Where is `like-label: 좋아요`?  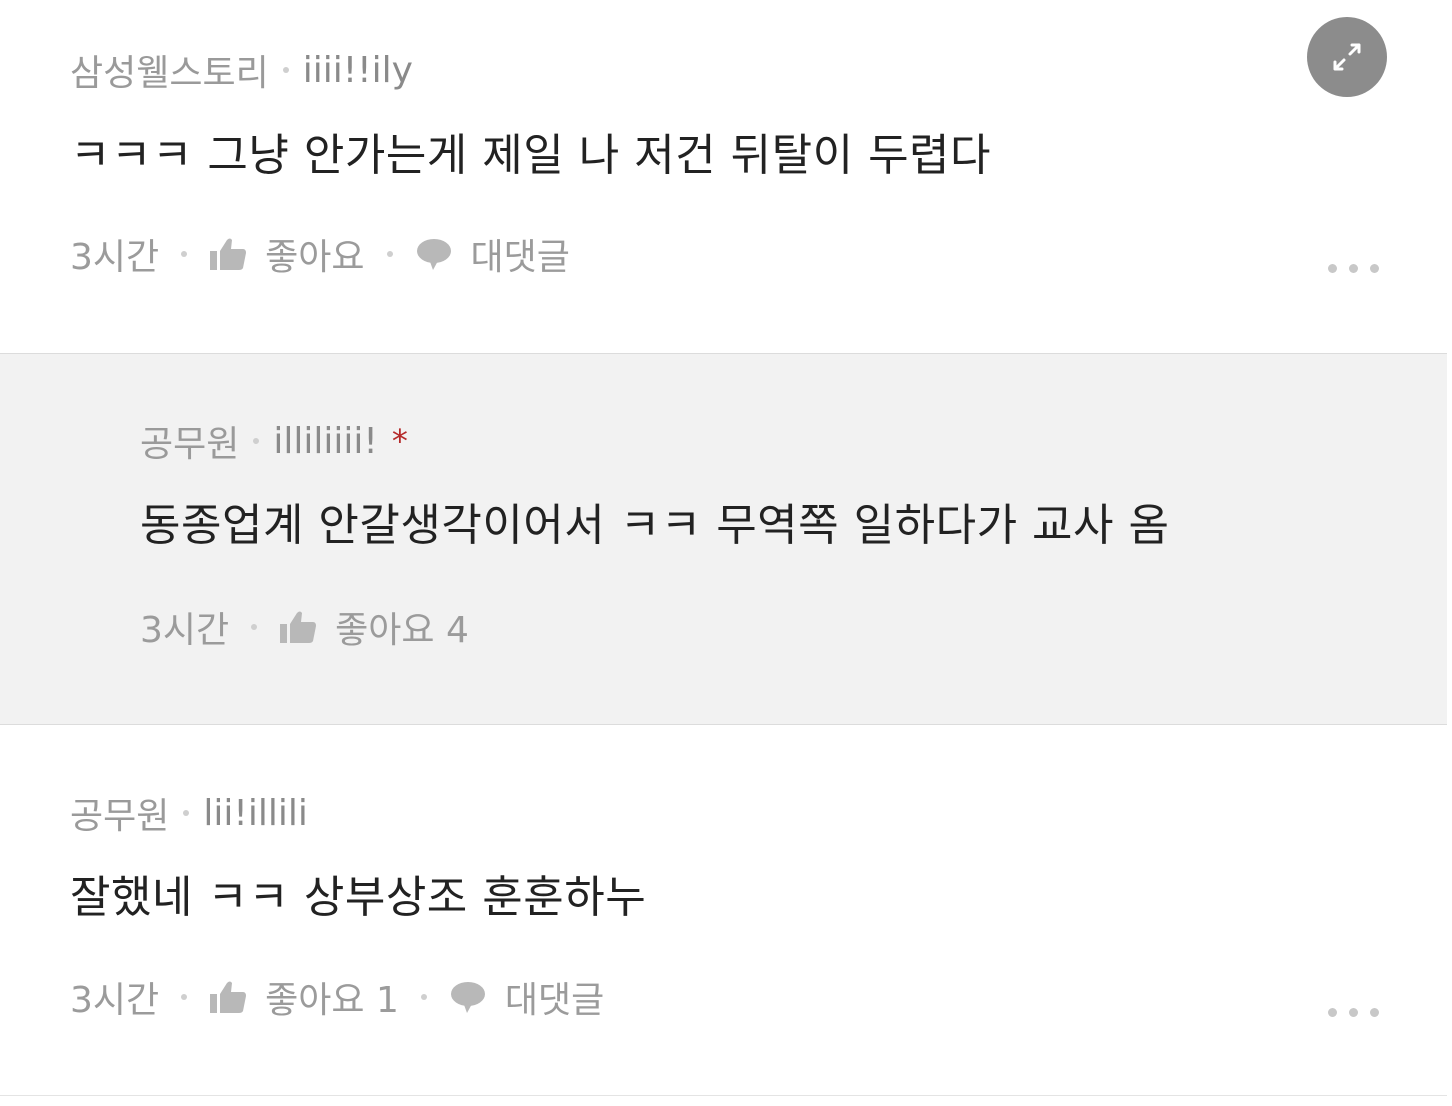
like-label: 좋아요 is located at coordinates (315, 257).